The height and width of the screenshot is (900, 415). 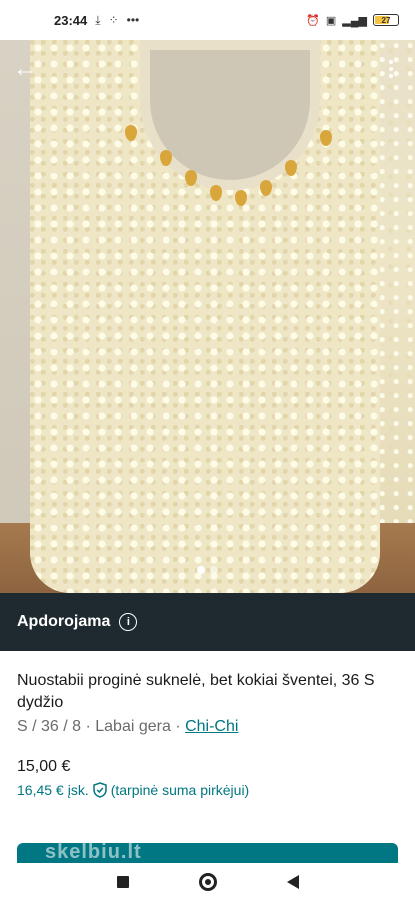 What do you see at coordinates (180, 790) in the screenshot?
I see `buyer-price-note: (tarpinė suma pirkėjui)` at bounding box center [180, 790].